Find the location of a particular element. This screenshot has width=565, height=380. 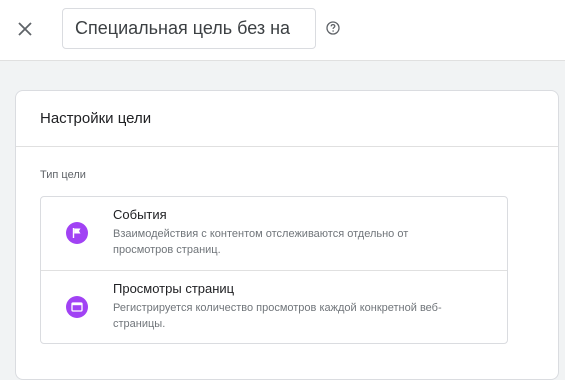

goal-name-input is located at coordinates (189, 28).